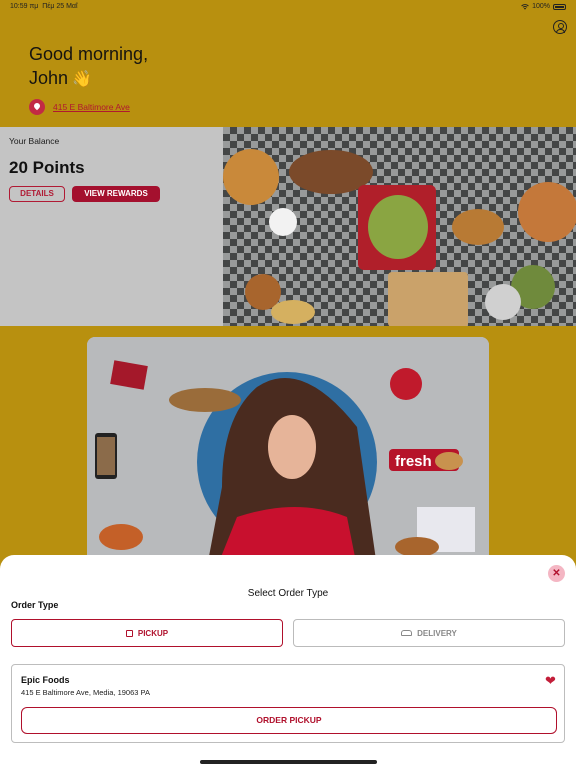 The height and width of the screenshot is (768, 576). What do you see at coordinates (541, 6) in the screenshot?
I see `battery-percent: 100%` at bounding box center [541, 6].